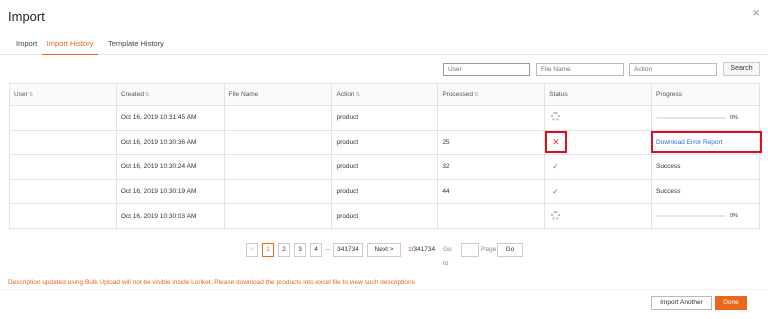 This screenshot has width=768, height=319. Describe the element at coordinates (136, 46) in the screenshot. I see `tab-template-history: Template History` at that location.